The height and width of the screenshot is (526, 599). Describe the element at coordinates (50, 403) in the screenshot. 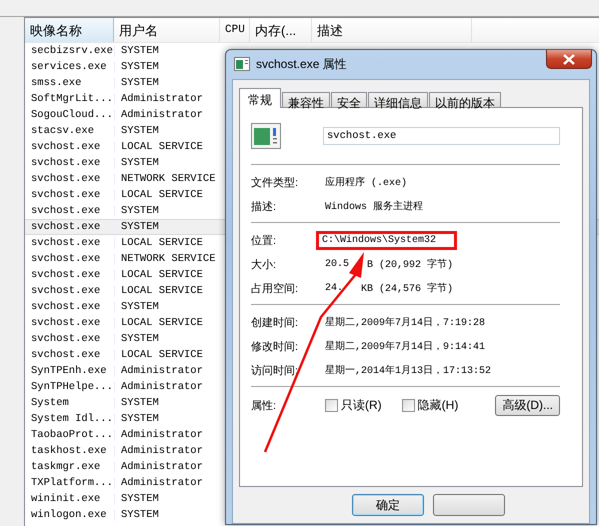

I see `image-name-cell-text: System` at that location.